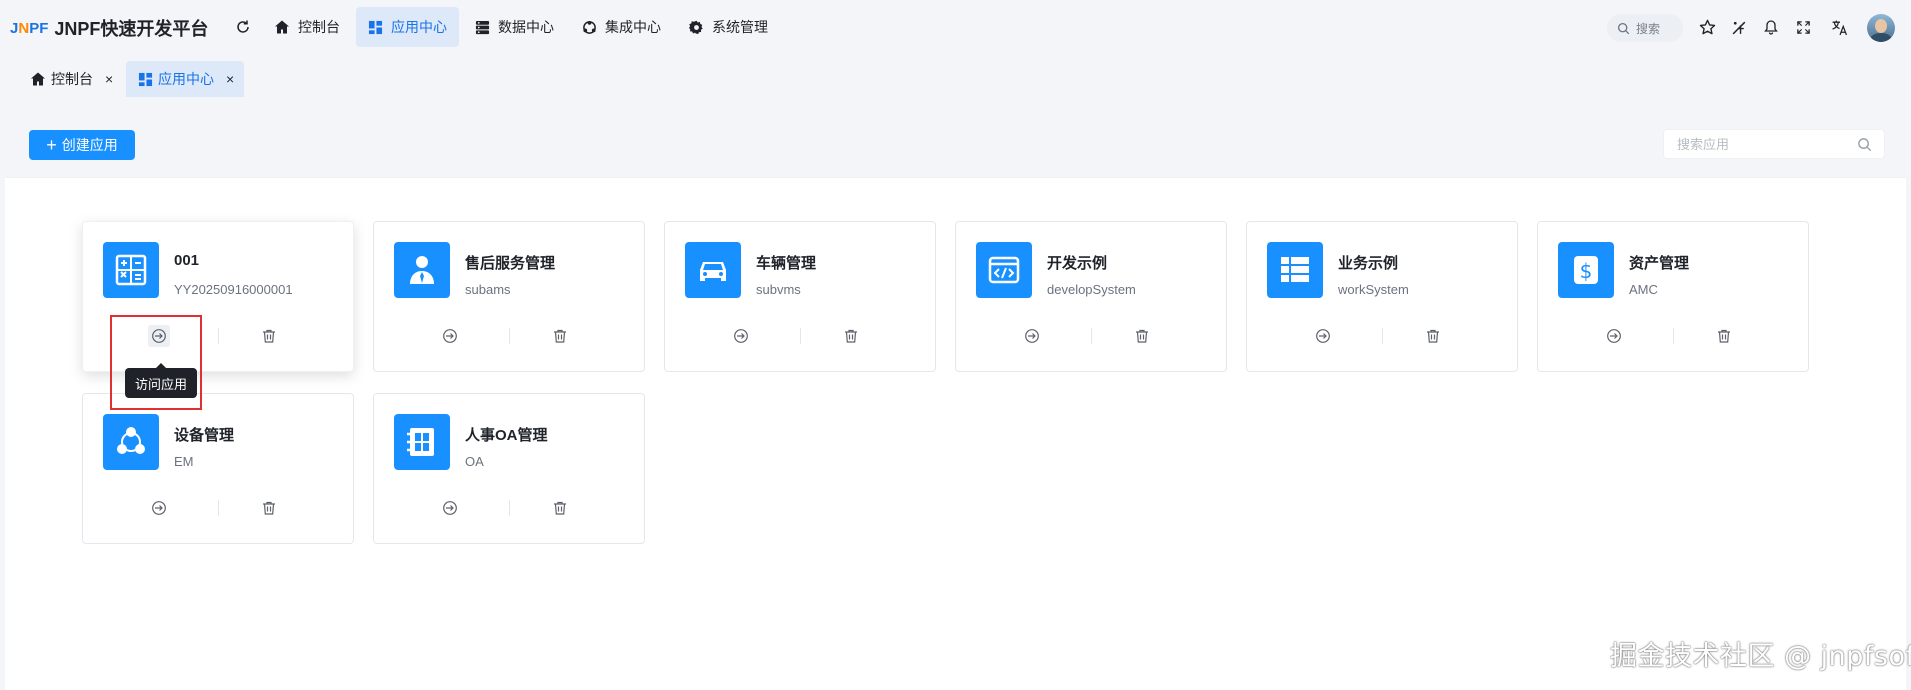 The image size is (1911, 690). Describe the element at coordinates (1881, 28) in the screenshot. I see `user-avatar` at that location.